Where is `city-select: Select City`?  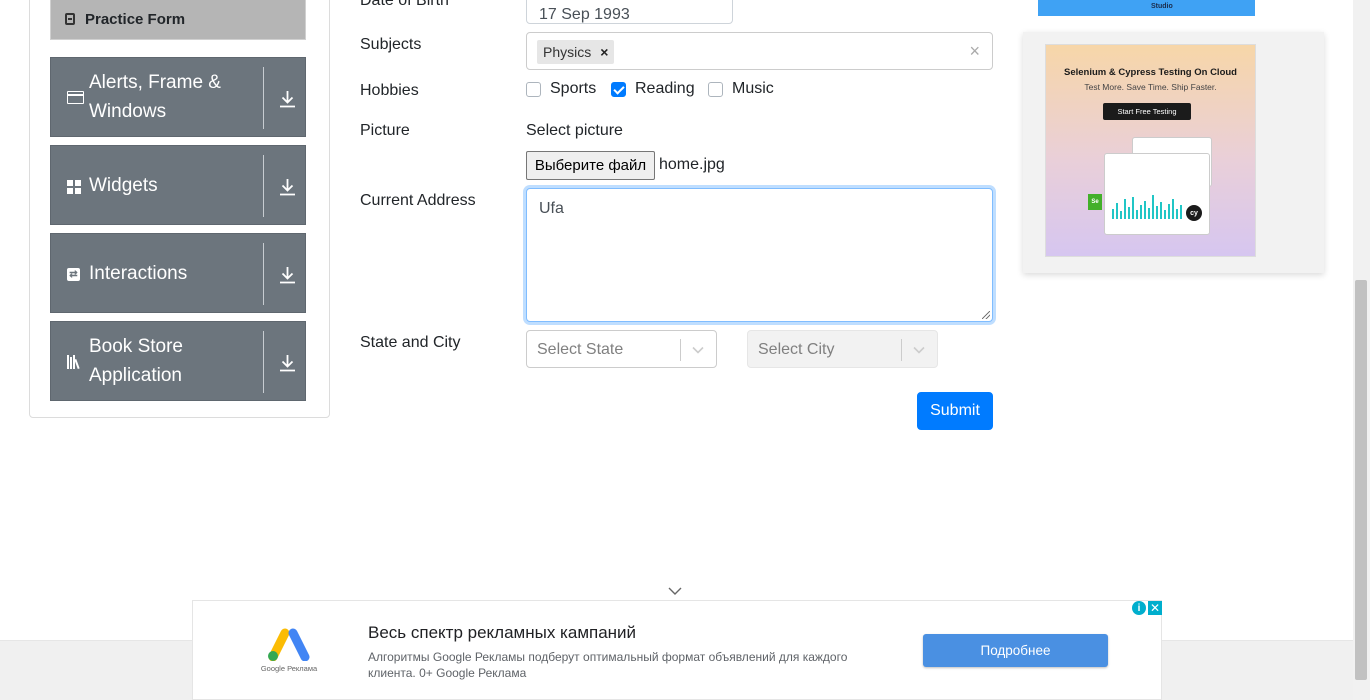
city-select: Select City is located at coordinates (842, 349).